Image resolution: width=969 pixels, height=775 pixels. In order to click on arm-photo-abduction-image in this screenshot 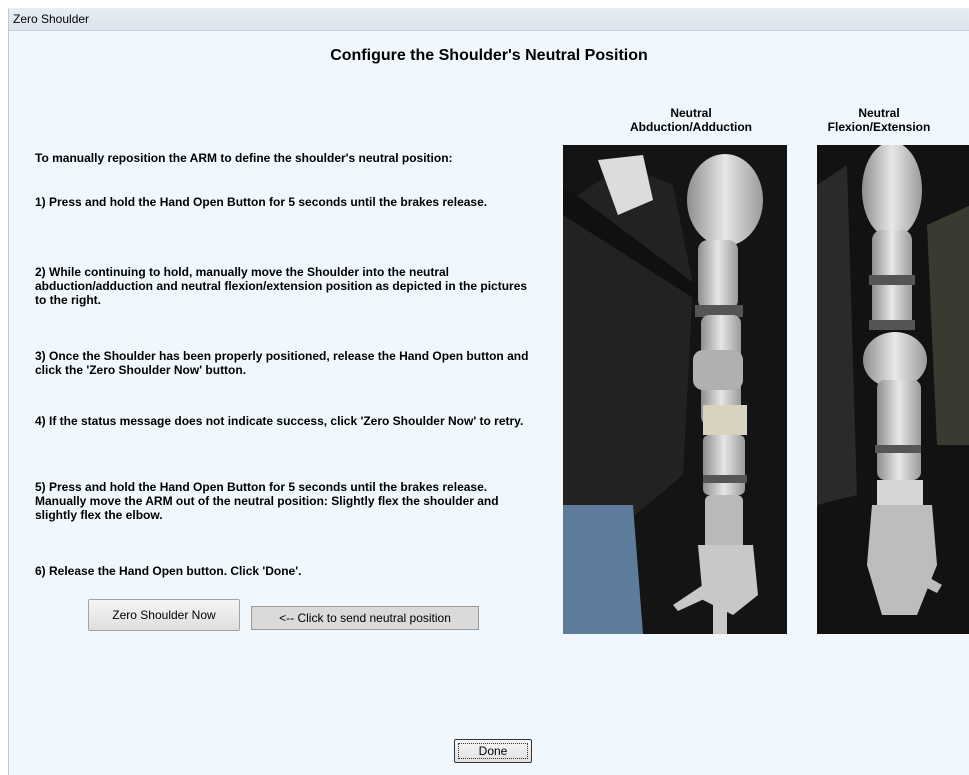, I will do `click(675, 389)`.